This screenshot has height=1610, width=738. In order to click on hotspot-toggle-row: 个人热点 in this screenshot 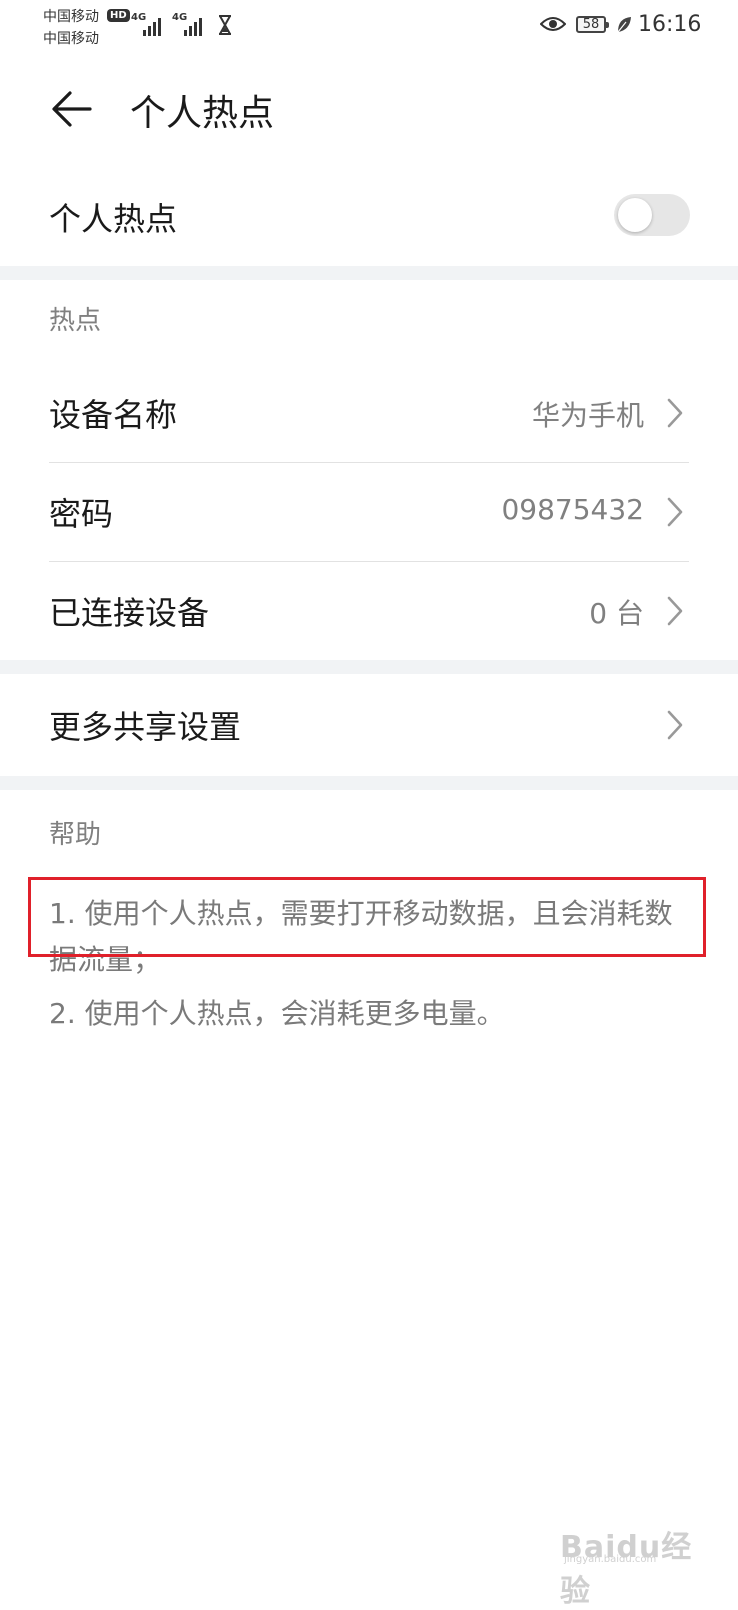, I will do `click(369, 216)`.